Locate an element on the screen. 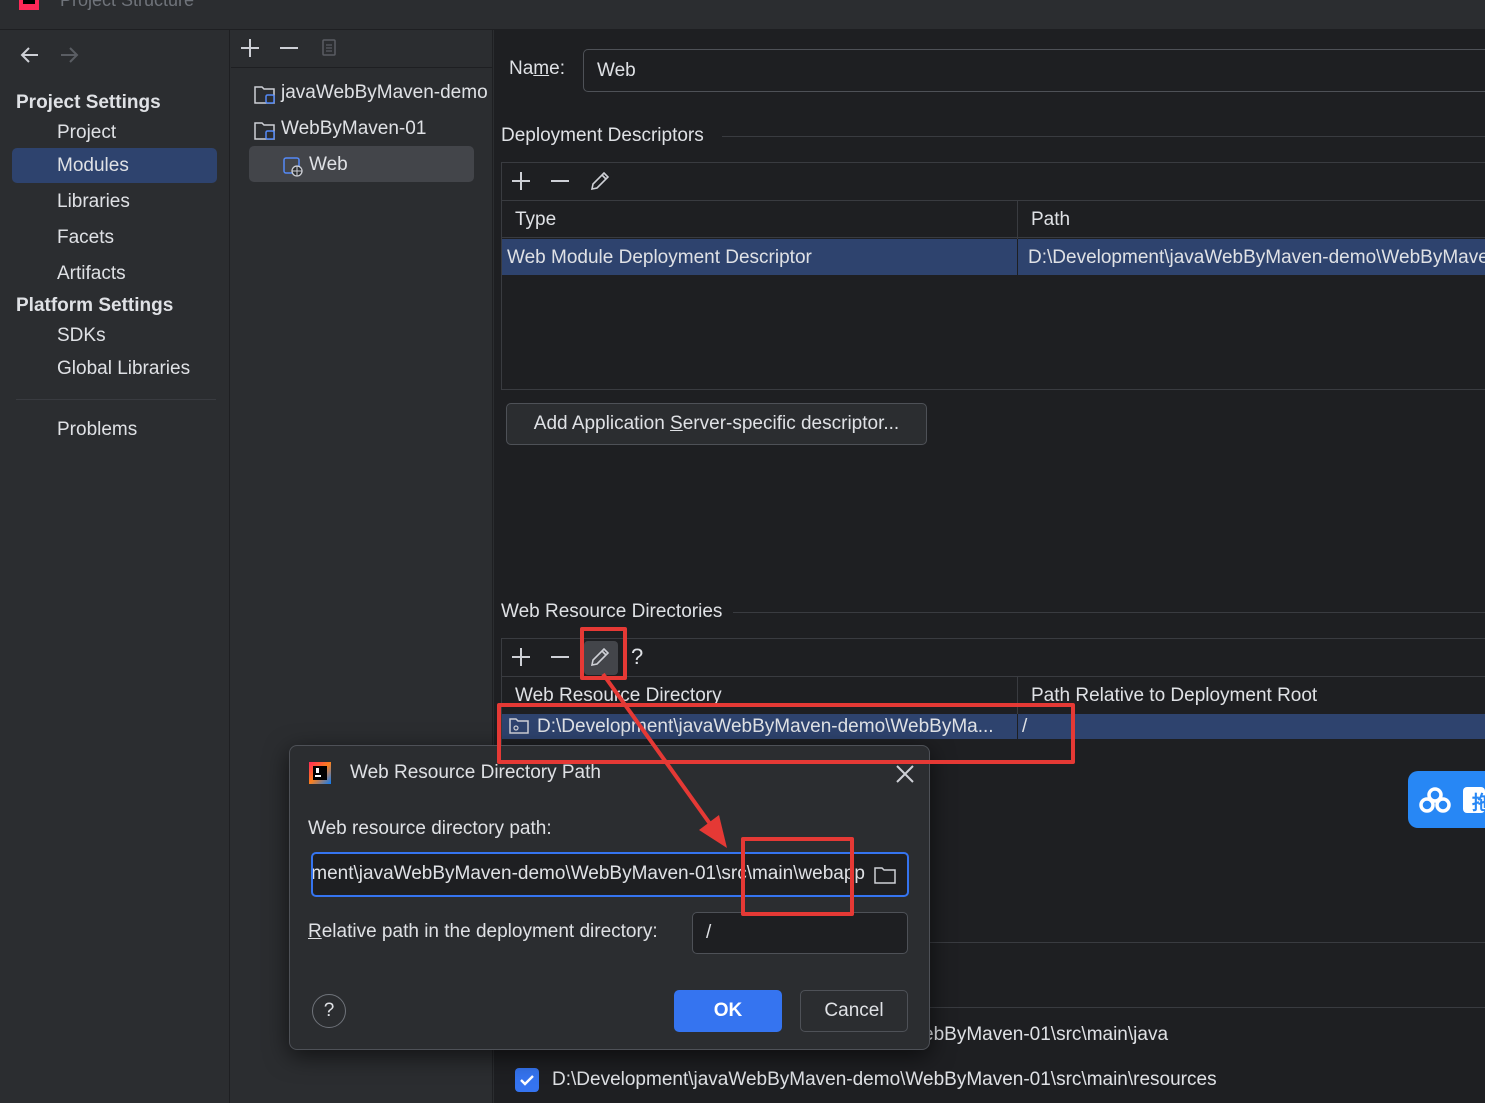 The height and width of the screenshot is (1103, 1485). nav-item-facets: Facets is located at coordinates (114, 237).